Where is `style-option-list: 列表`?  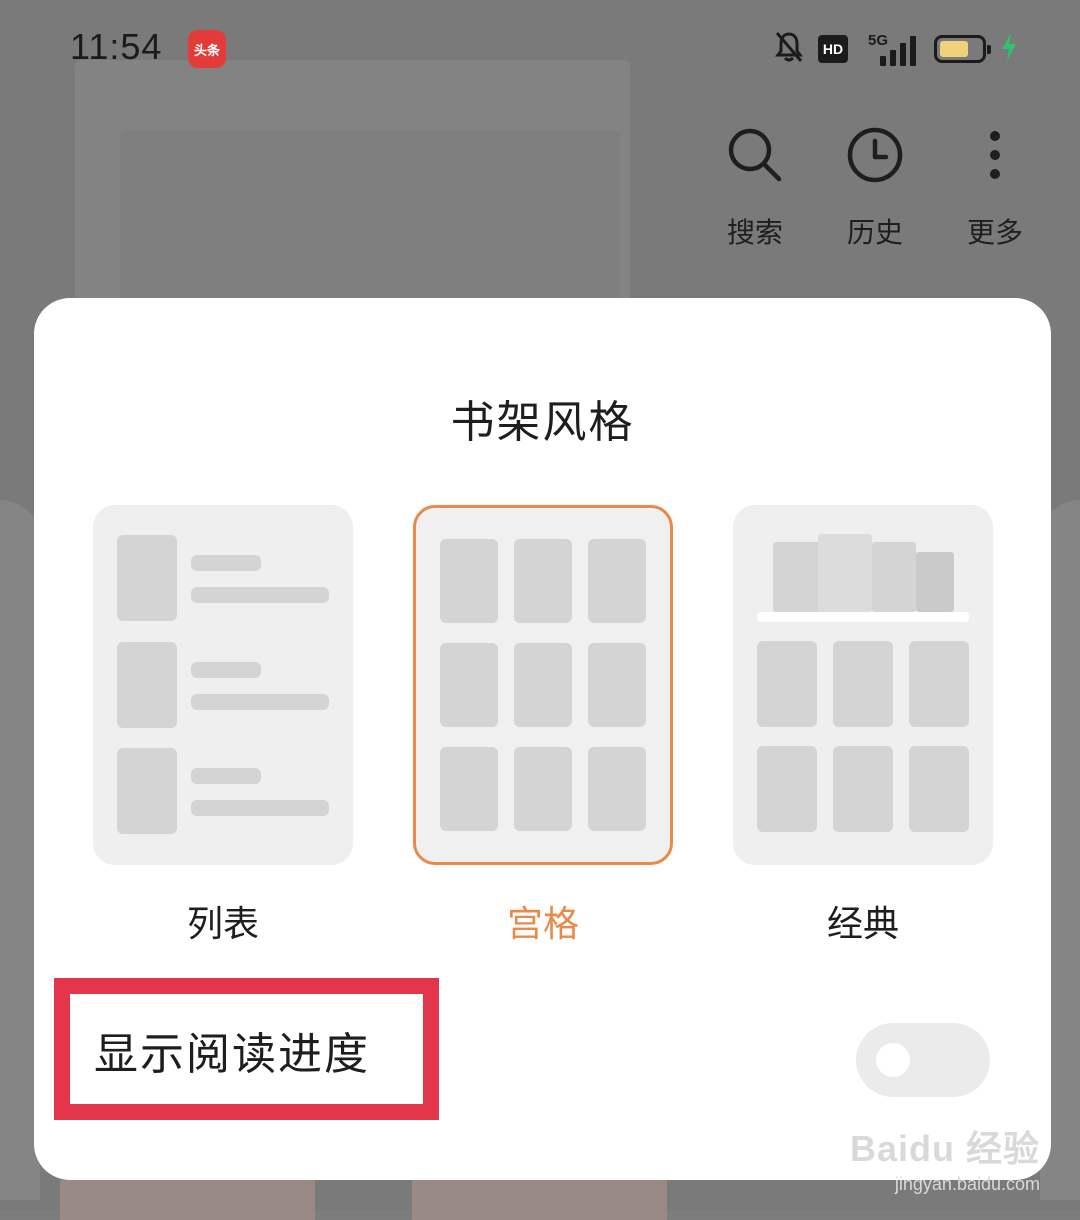 style-option-list: 列表 is located at coordinates (223, 726).